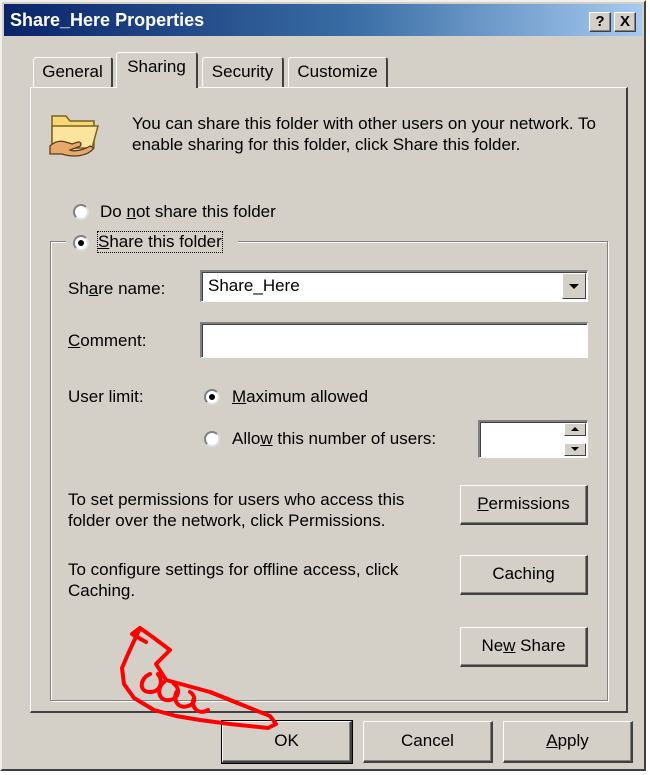 This screenshot has width=650, height=775. What do you see at coordinates (600, 22) in the screenshot?
I see `help-button: ?` at bounding box center [600, 22].